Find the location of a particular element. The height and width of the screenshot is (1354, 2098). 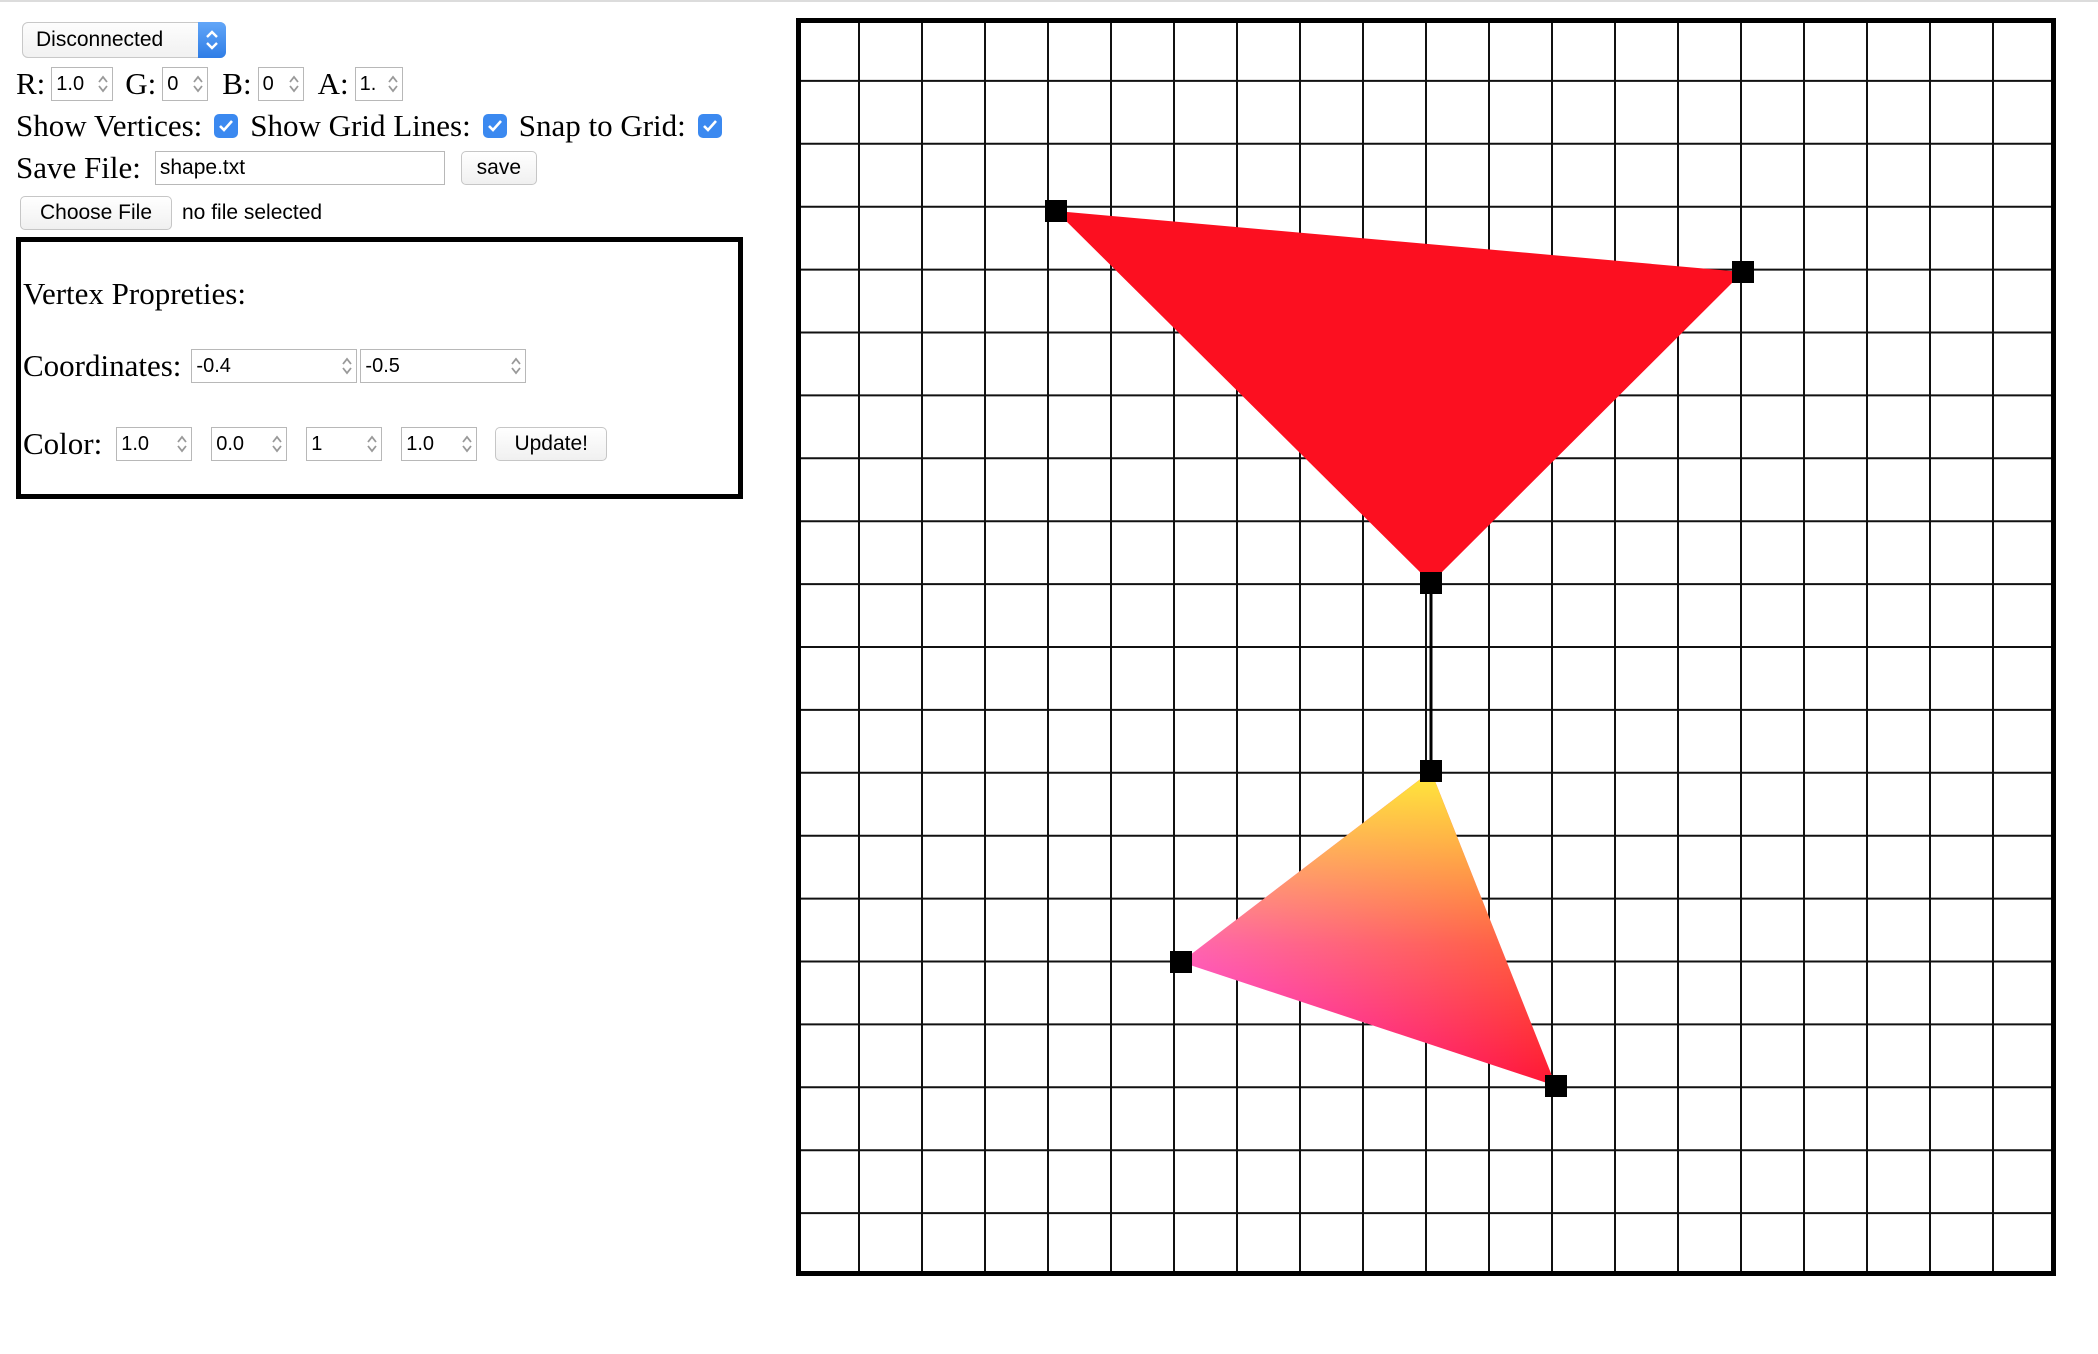

color-label: Color: is located at coordinates (63, 443).